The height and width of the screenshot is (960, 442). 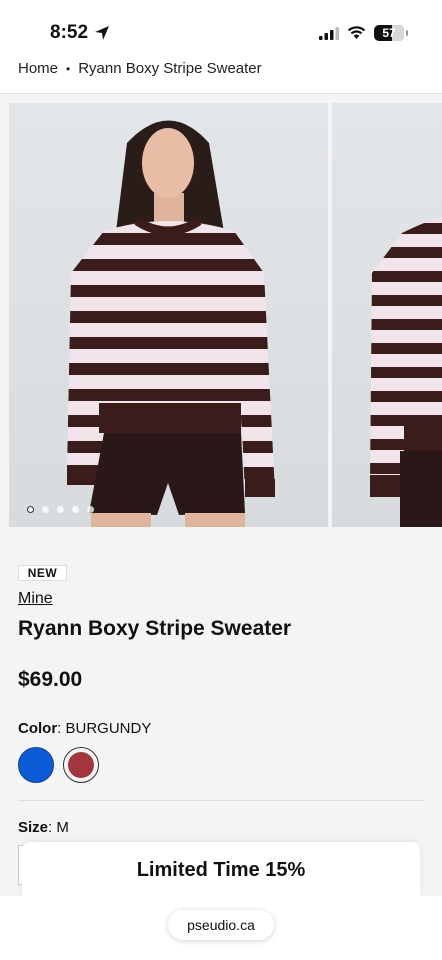 I want to click on battery-level-text: 57, so click(x=389, y=33).